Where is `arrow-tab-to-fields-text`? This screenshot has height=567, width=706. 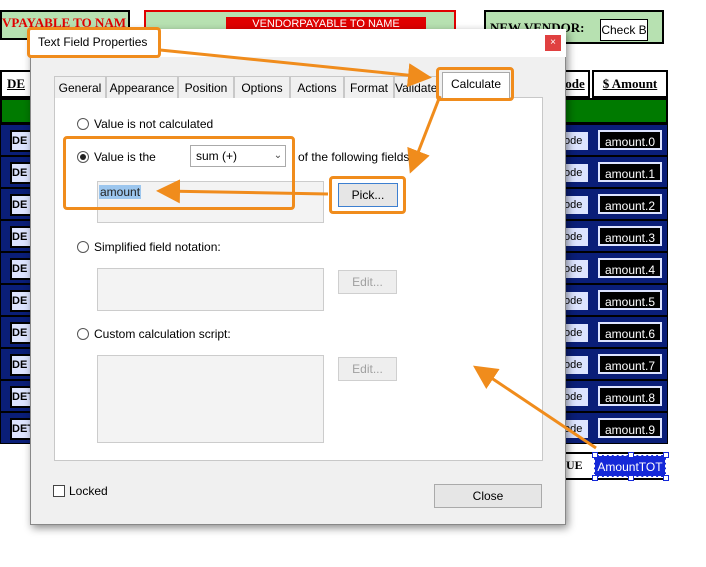
arrow-tab-to-fields-text is located at coordinates (424, 134).